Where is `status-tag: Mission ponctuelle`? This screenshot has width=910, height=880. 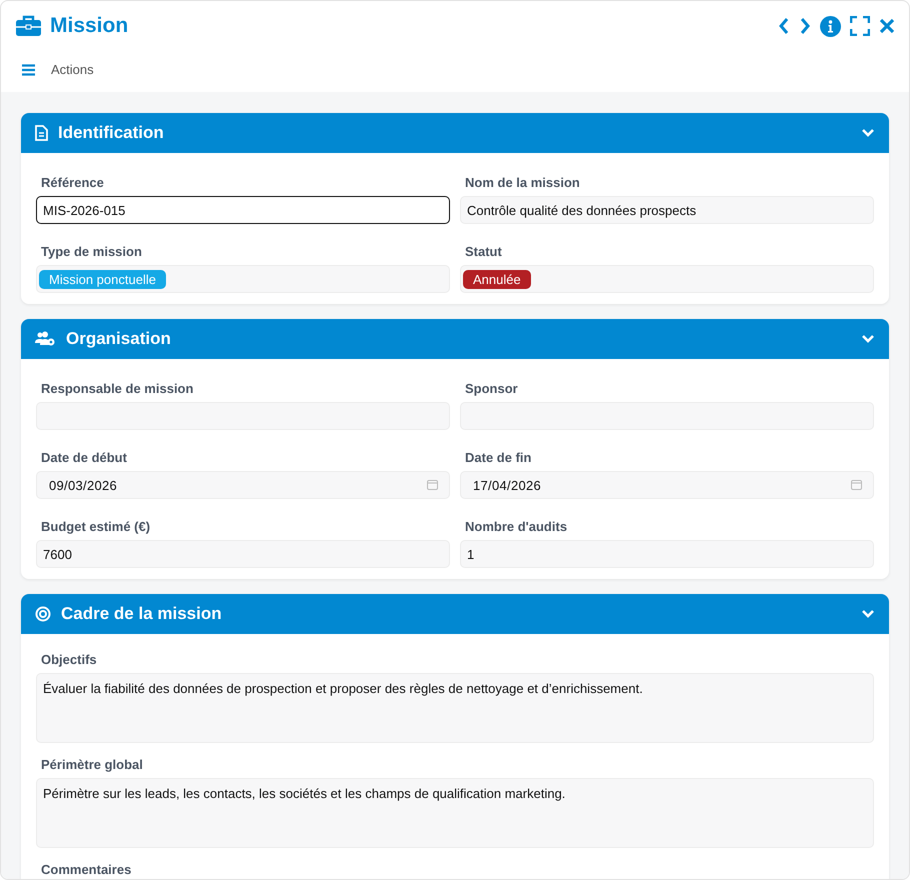 status-tag: Mission ponctuelle is located at coordinates (102, 279).